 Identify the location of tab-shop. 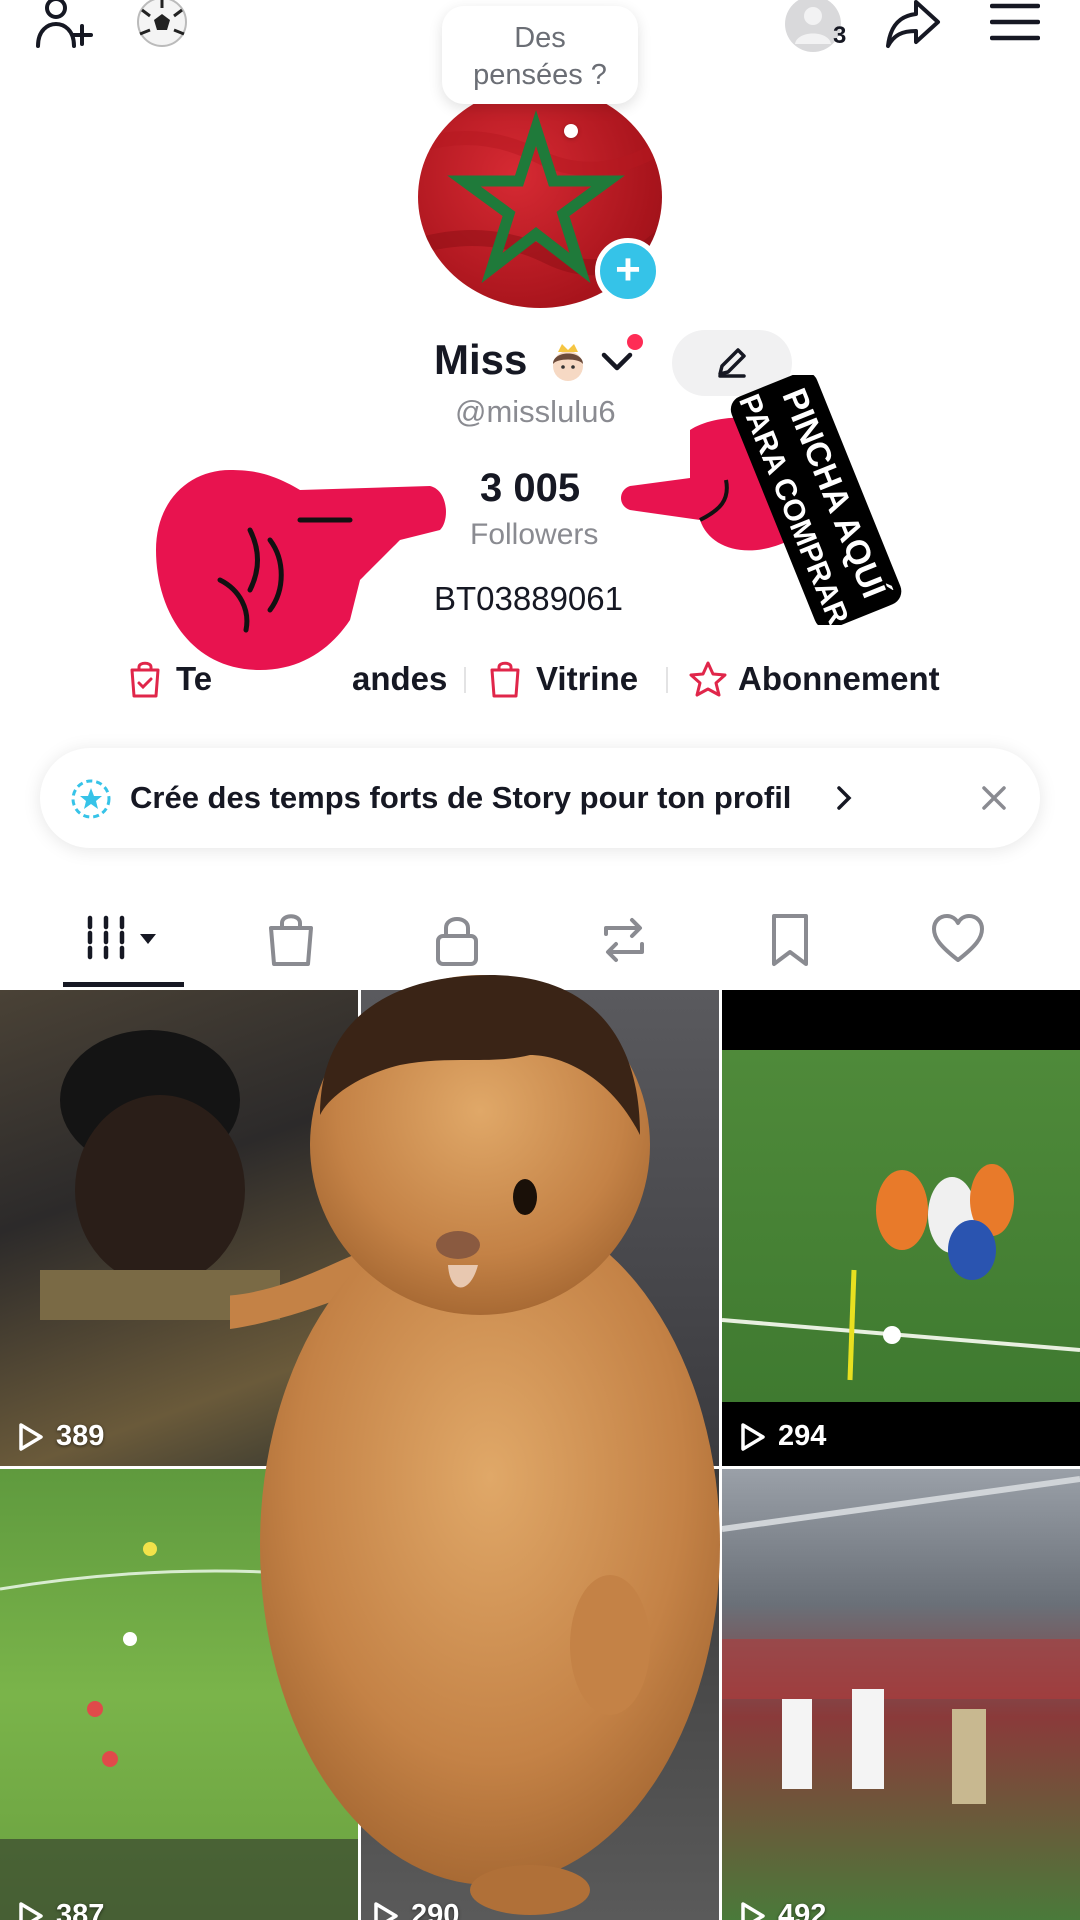
(291, 940).